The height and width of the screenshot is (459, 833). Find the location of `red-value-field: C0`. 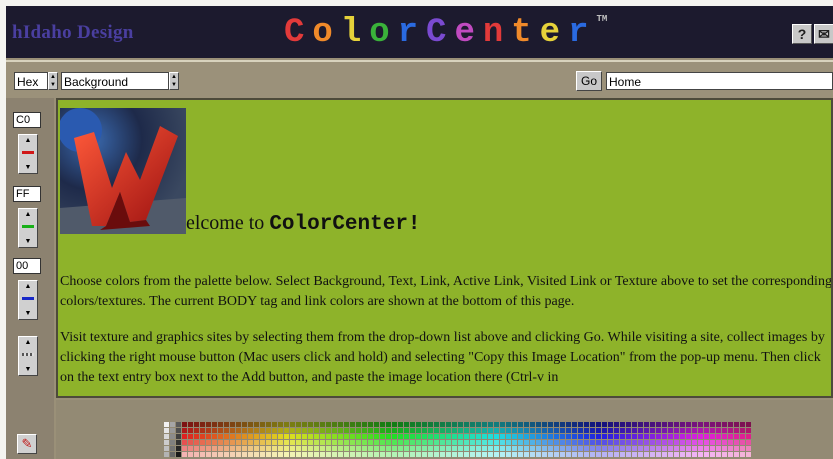

red-value-field: C0 is located at coordinates (27, 120).